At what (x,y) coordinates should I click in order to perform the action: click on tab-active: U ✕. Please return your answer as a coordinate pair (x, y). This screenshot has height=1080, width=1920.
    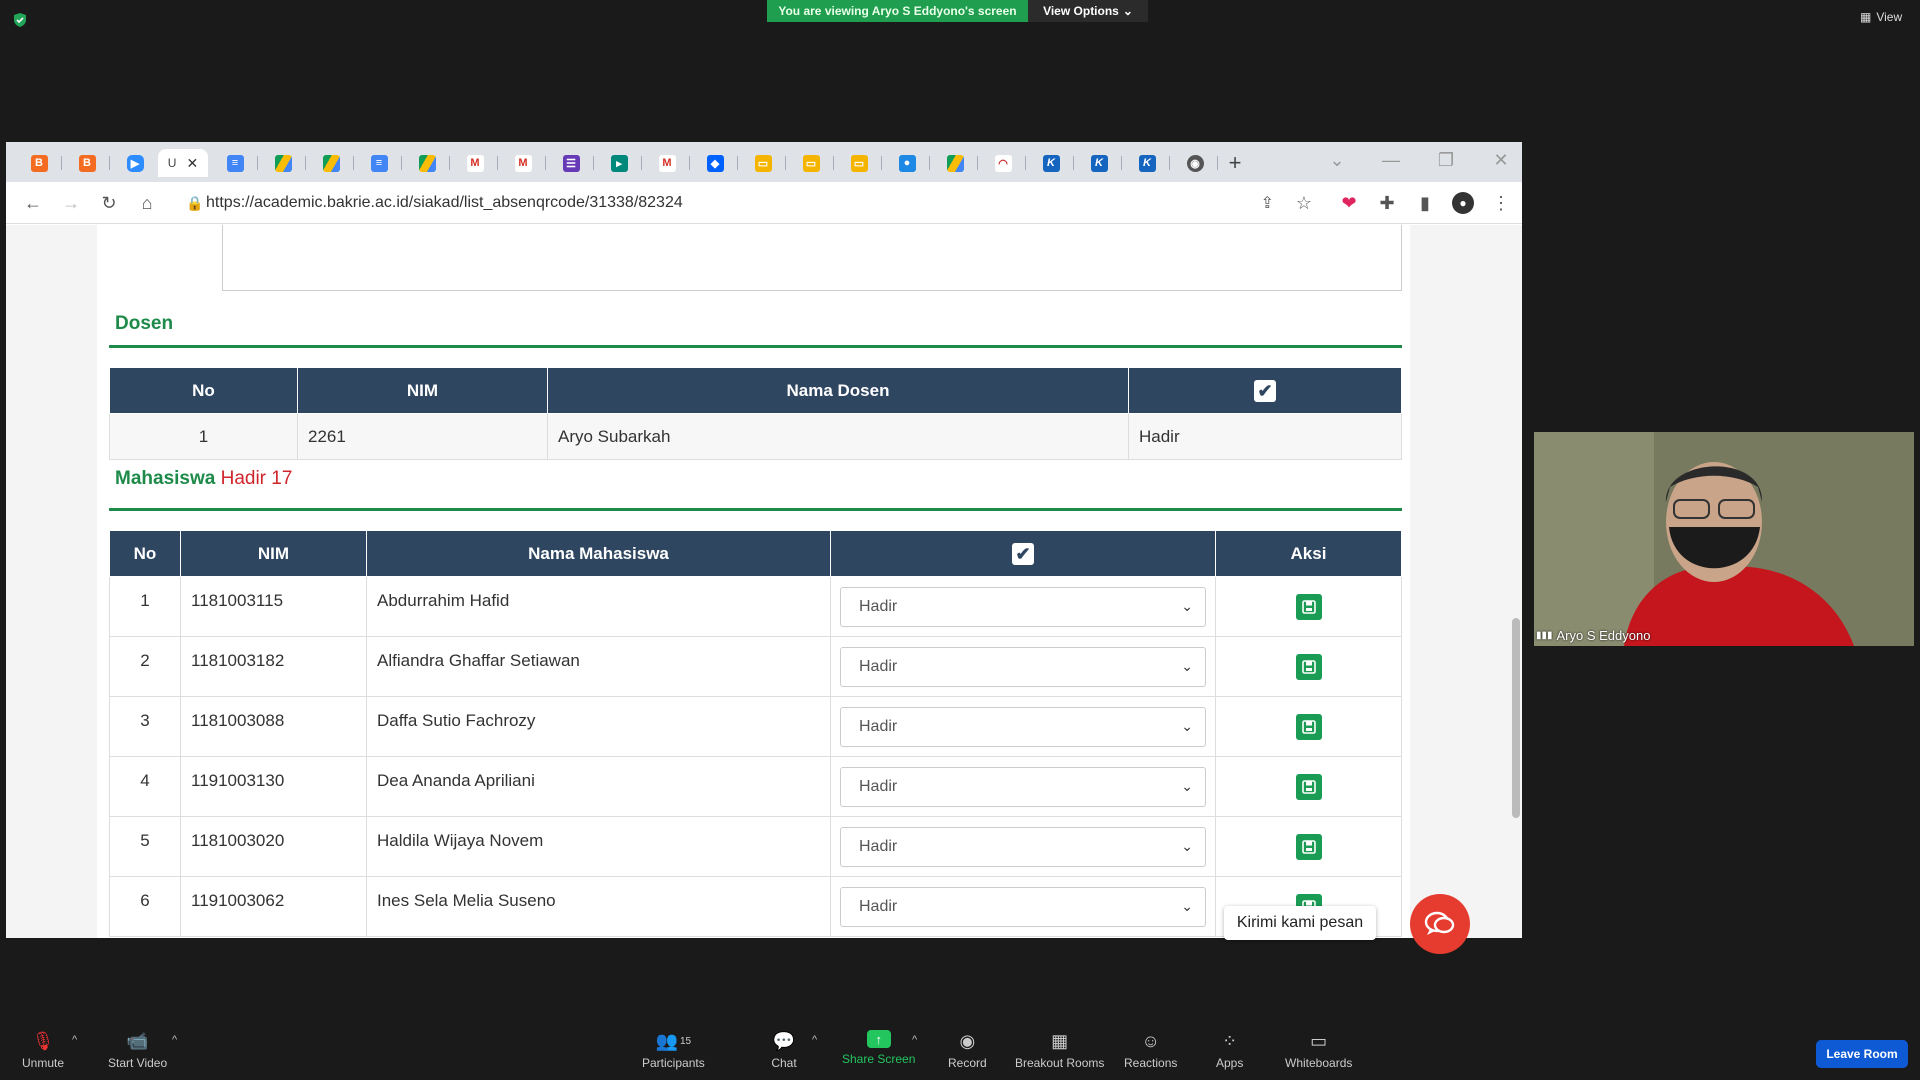
    Looking at the image, I should click on (183, 163).